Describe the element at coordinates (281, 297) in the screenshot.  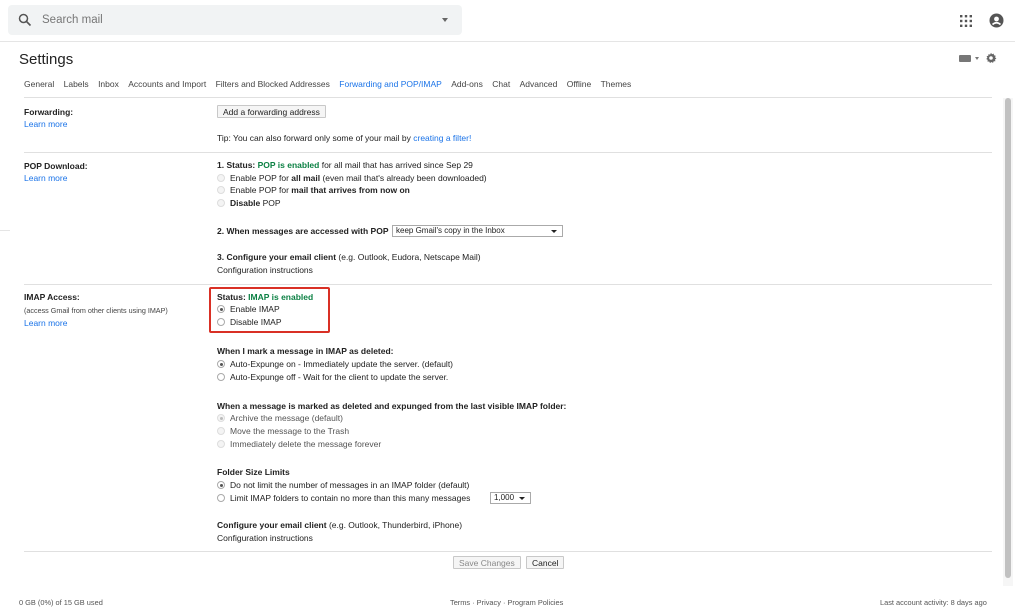
I see `imap-status-value: IMAP is enabled` at that location.